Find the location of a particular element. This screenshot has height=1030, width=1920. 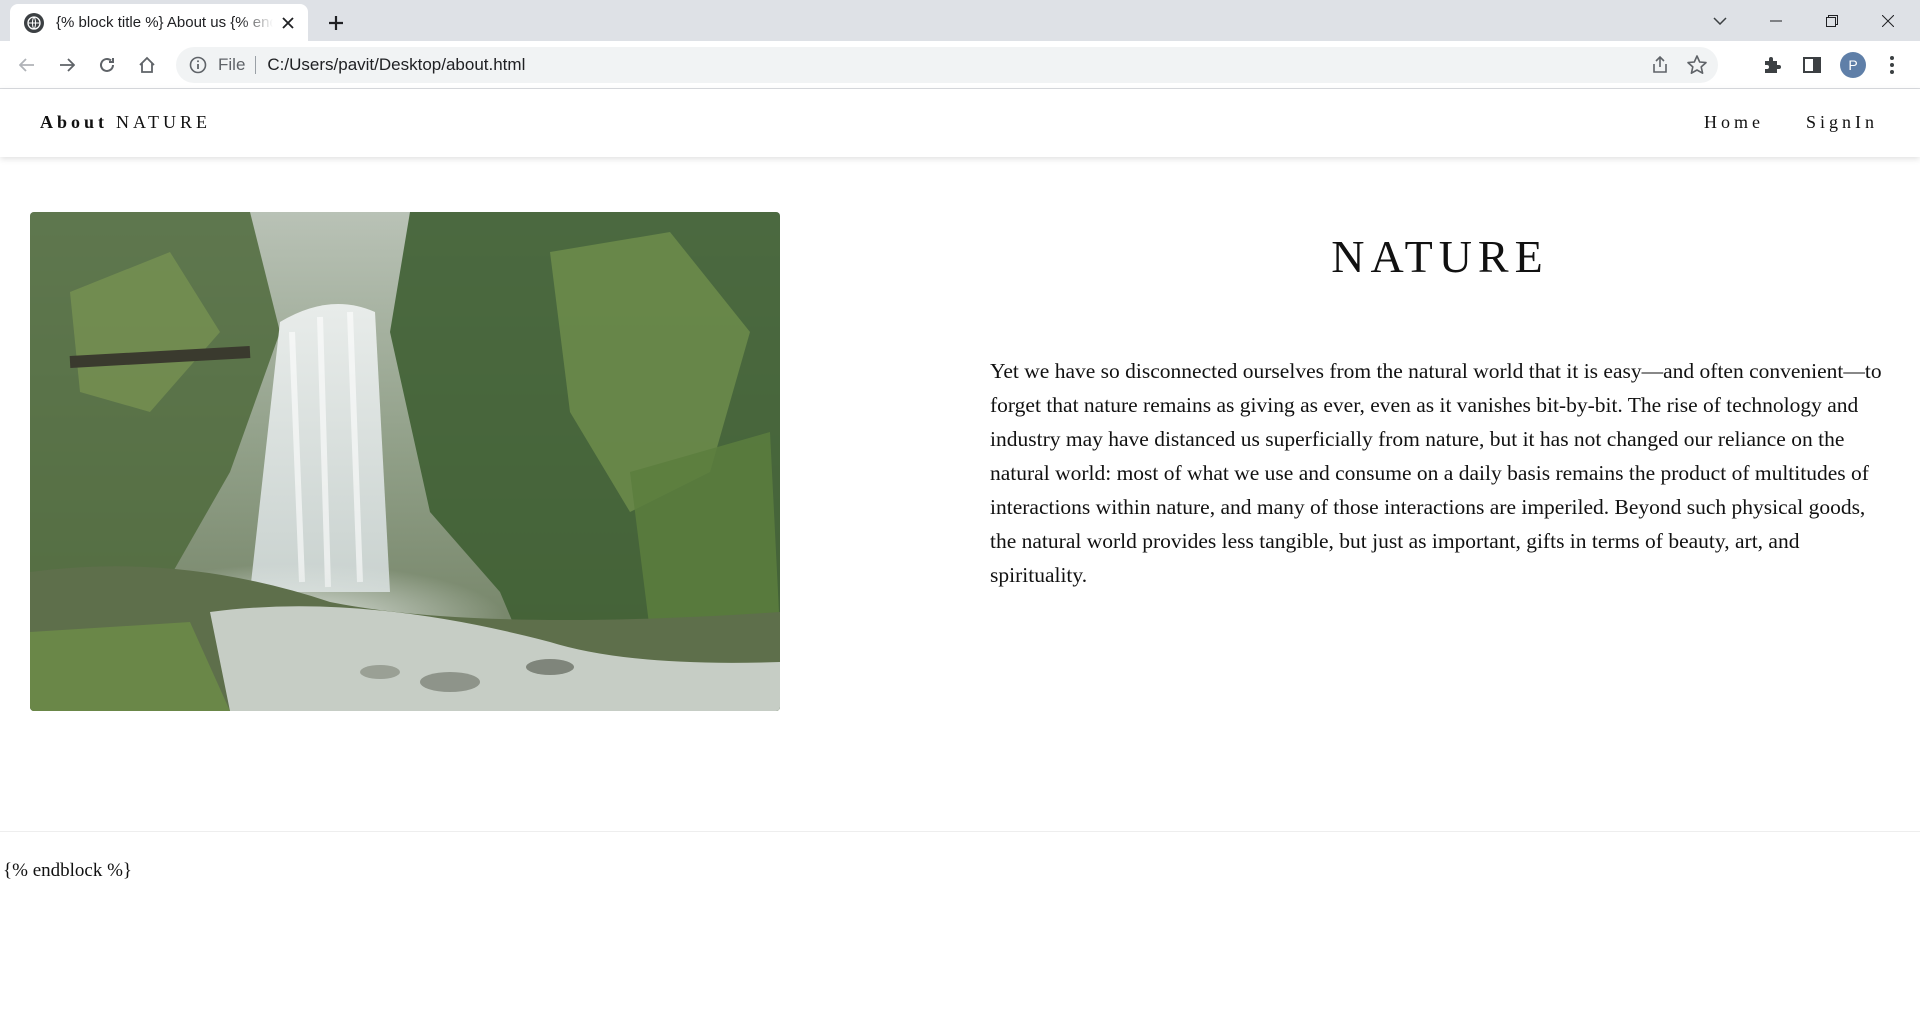

puzzle-extension-icon is located at coordinates (1772, 65).